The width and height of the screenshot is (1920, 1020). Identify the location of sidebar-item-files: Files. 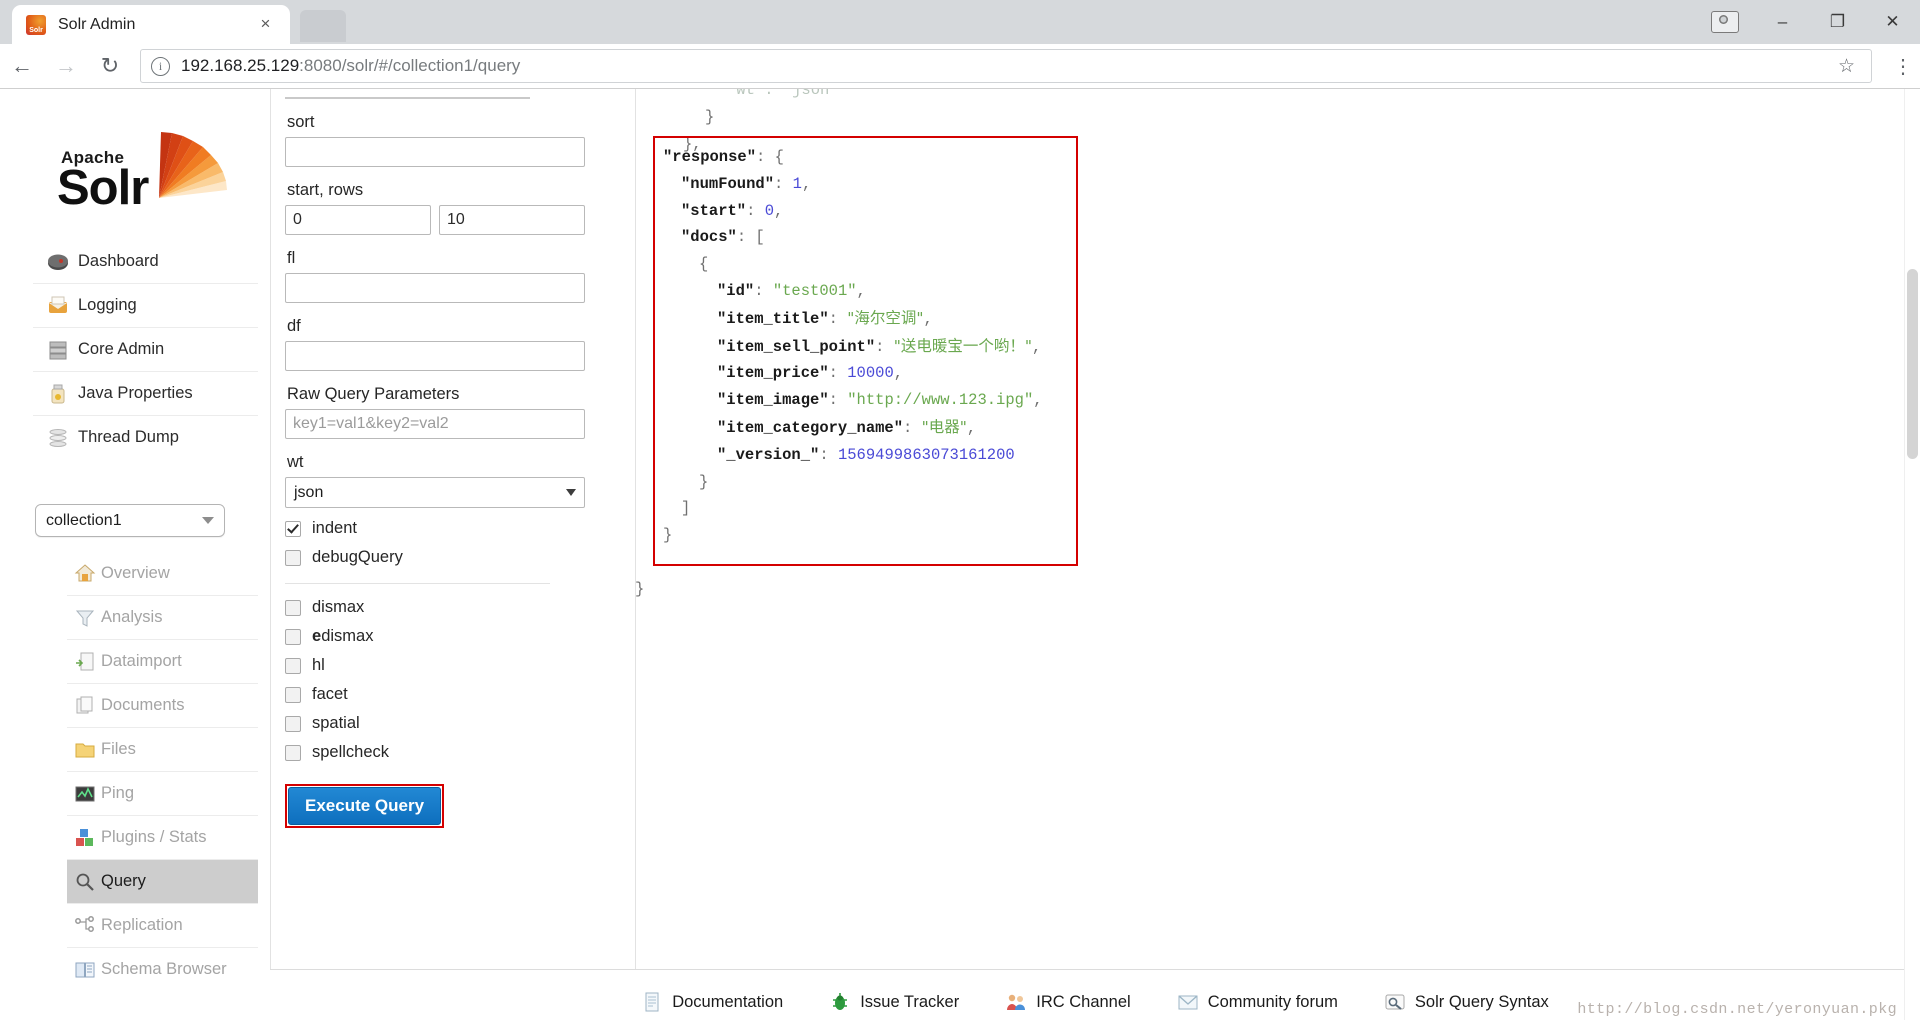
(162, 749).